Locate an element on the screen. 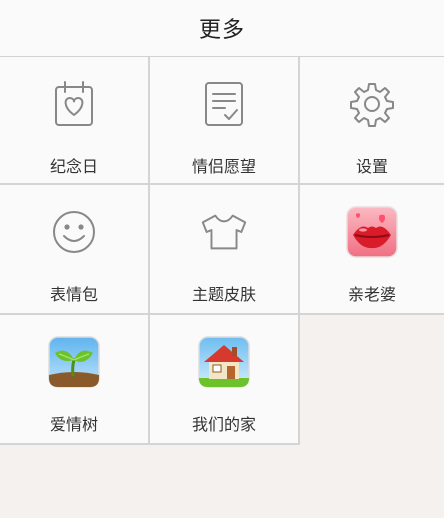 The width and height of the screenshot is (444, 518). tile-label: 表情包 is located at coordinates (73, 294).